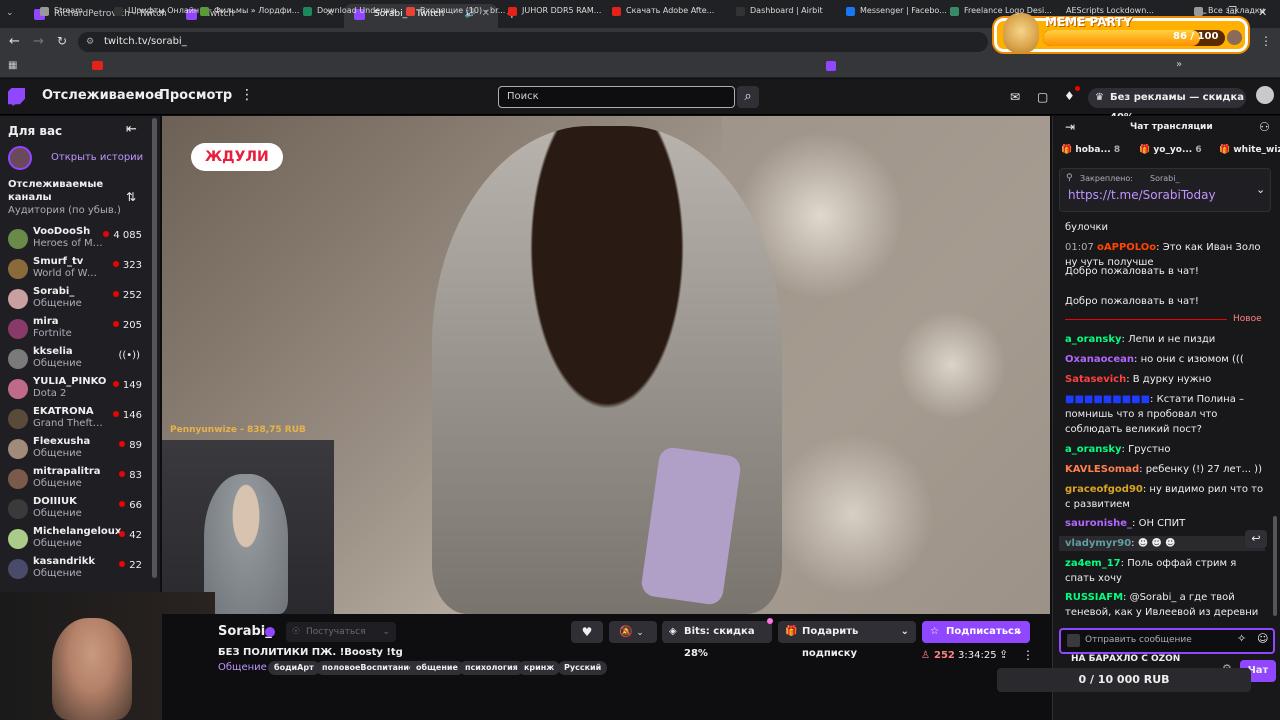 The width and height of the screenshot is (1280, 720). What do you see at coordinates (779, 11) in the screenshot?
I see `bookmark-airbit: Dashboard | Airbit` at bounding box center [779, 11].